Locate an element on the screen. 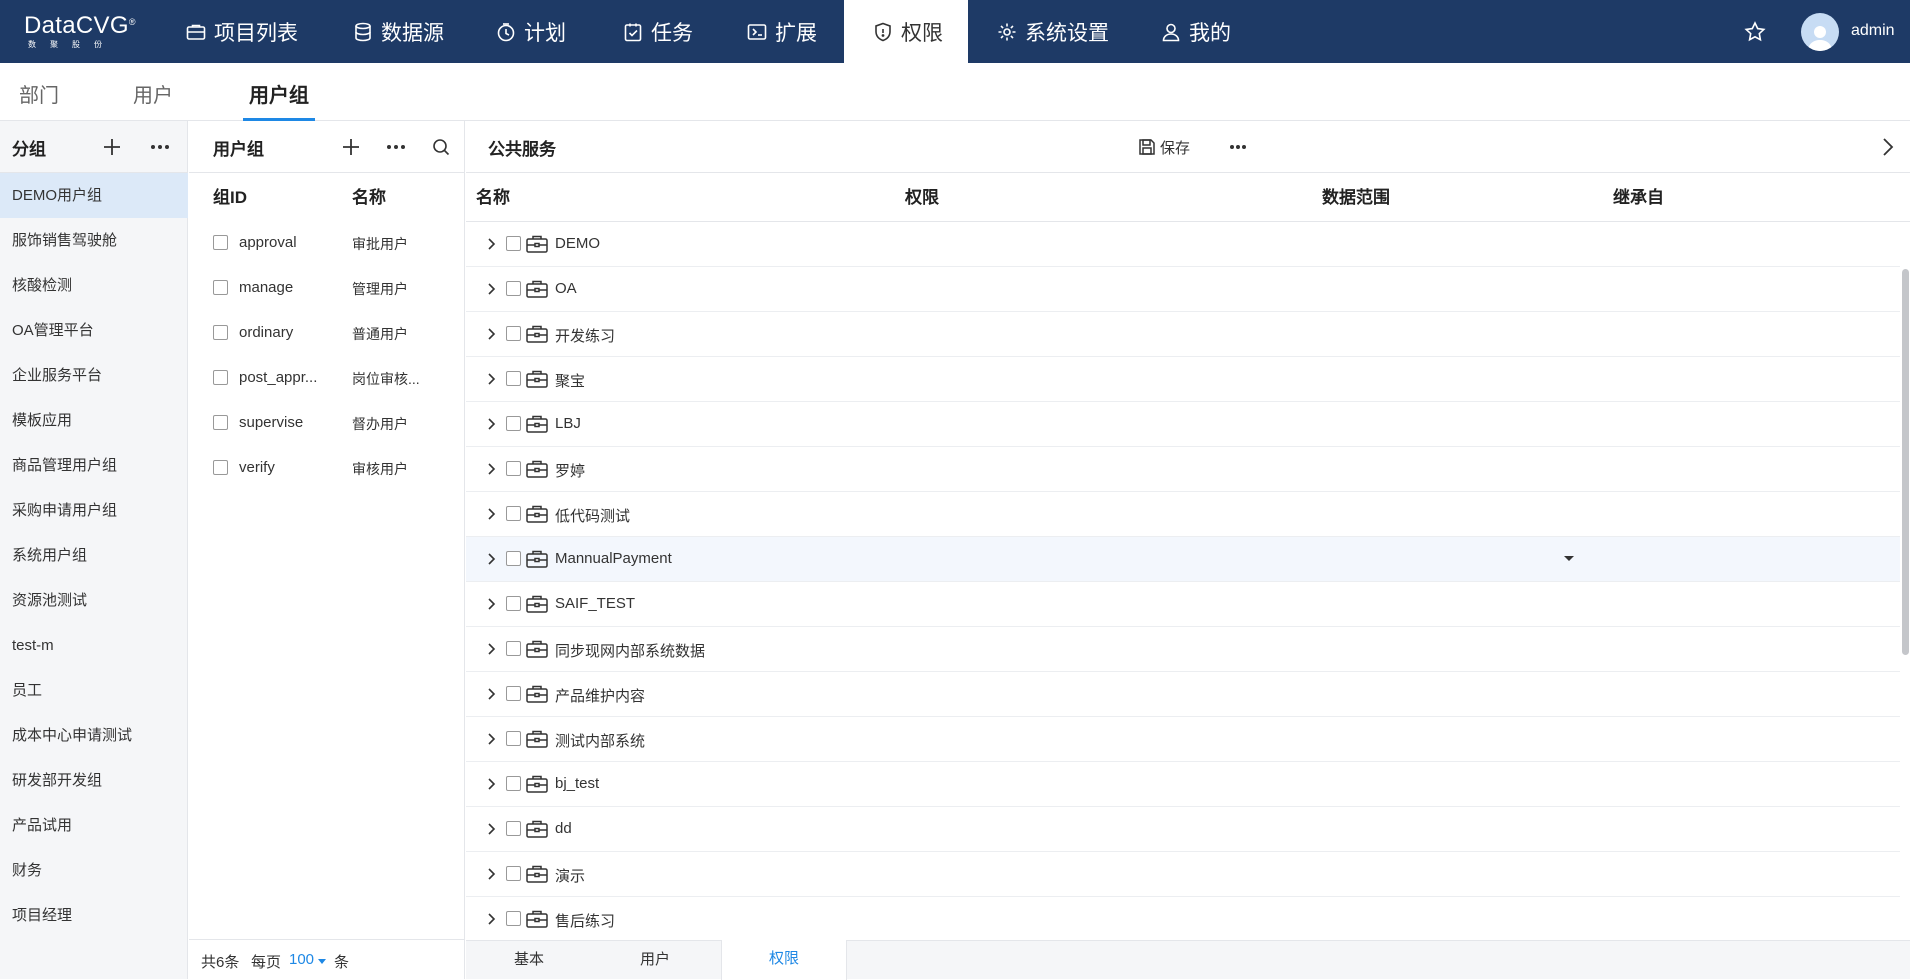 This screenshot has height=980, width=1910. table-row: approval 审批用户 is located at coordinates (327, 243).